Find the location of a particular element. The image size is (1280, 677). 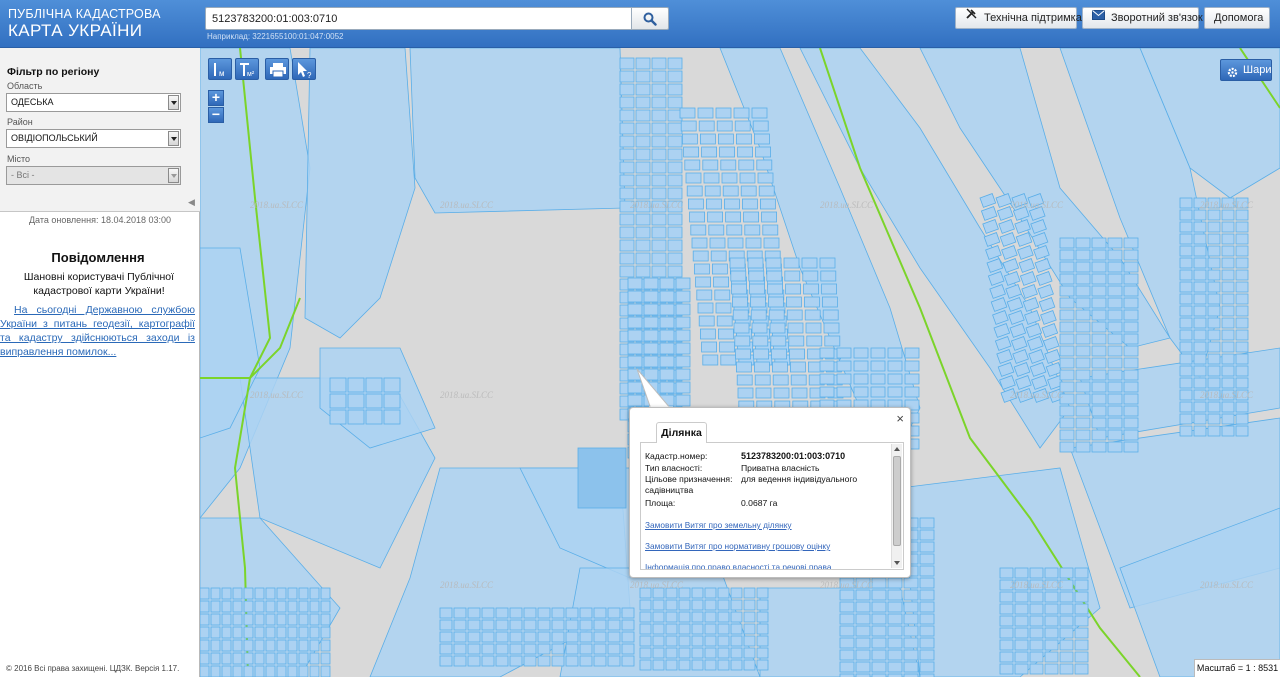

scroll-down-icon is located at coordinates (897, 563).